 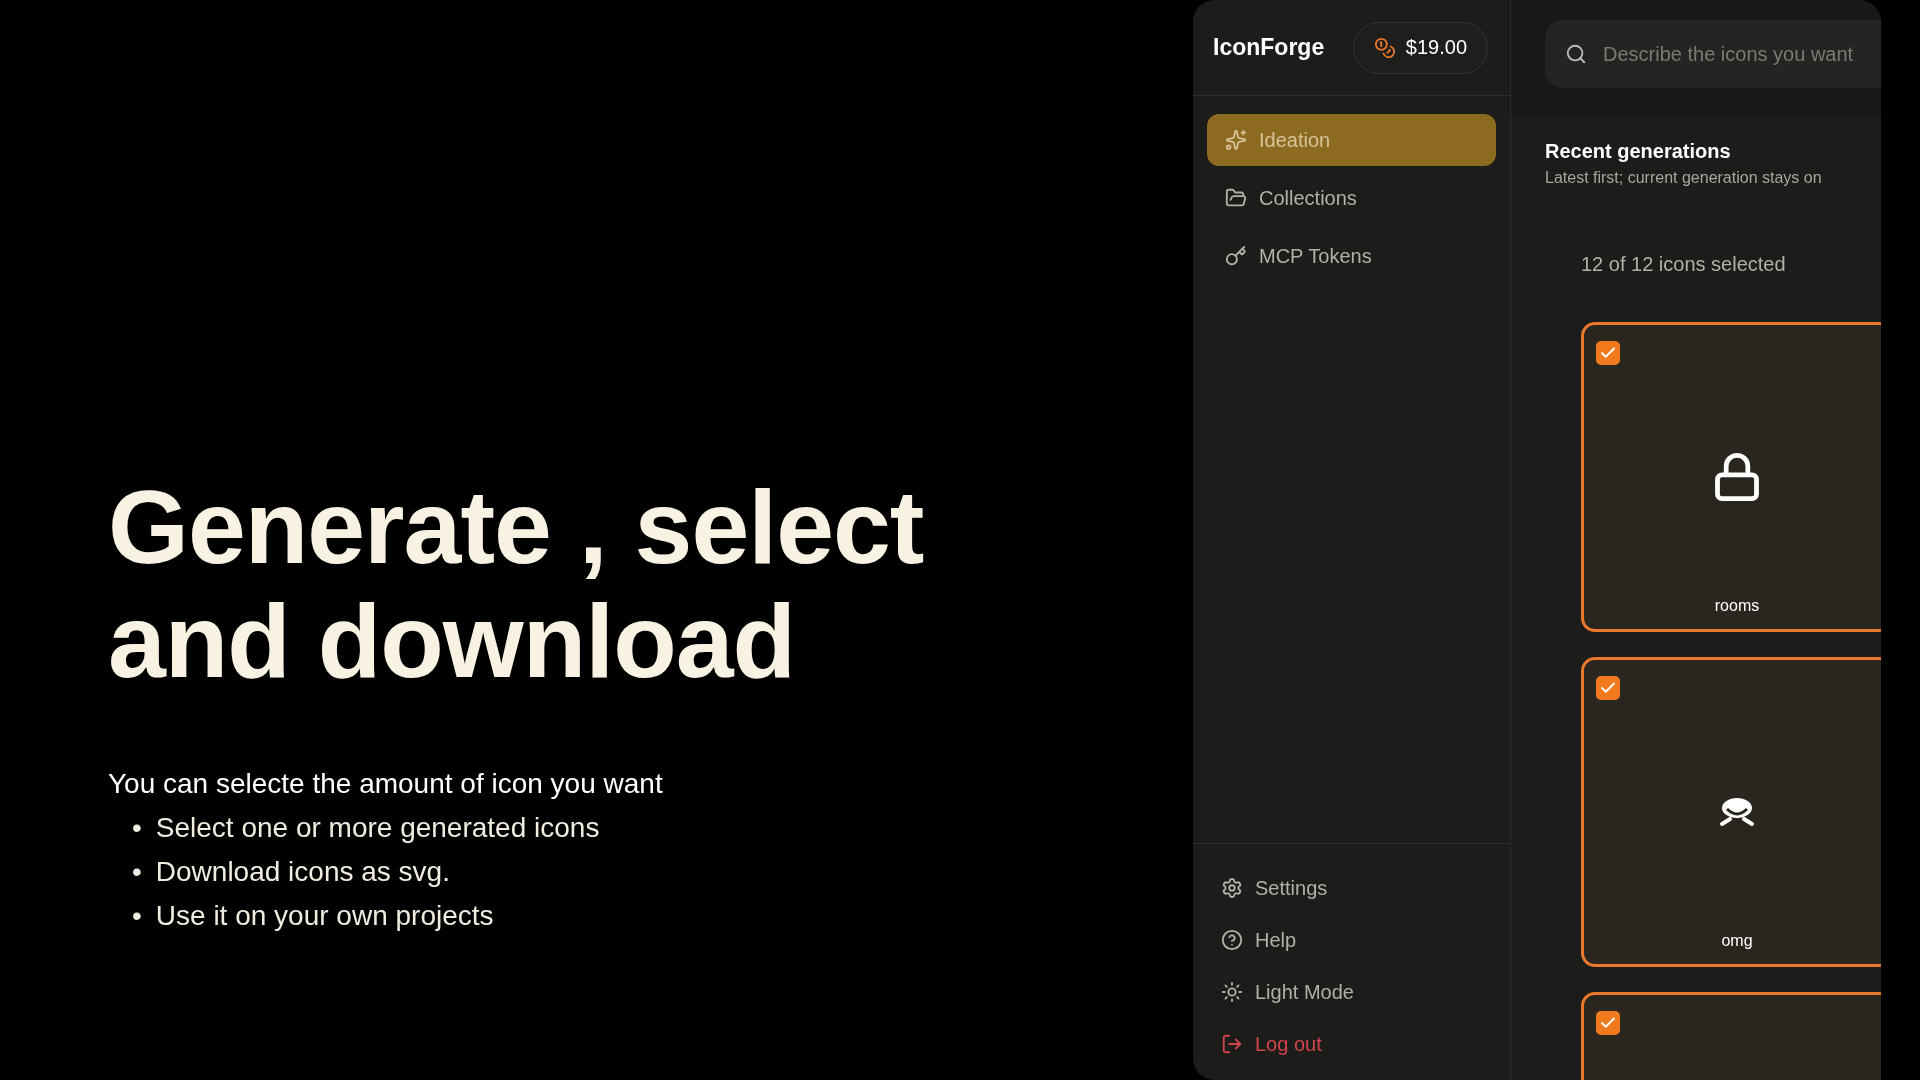 What do you see at coordinates (1232, 1044) in the screenshot?
I see `logout-icon` at bounding box center [1232, 1044].